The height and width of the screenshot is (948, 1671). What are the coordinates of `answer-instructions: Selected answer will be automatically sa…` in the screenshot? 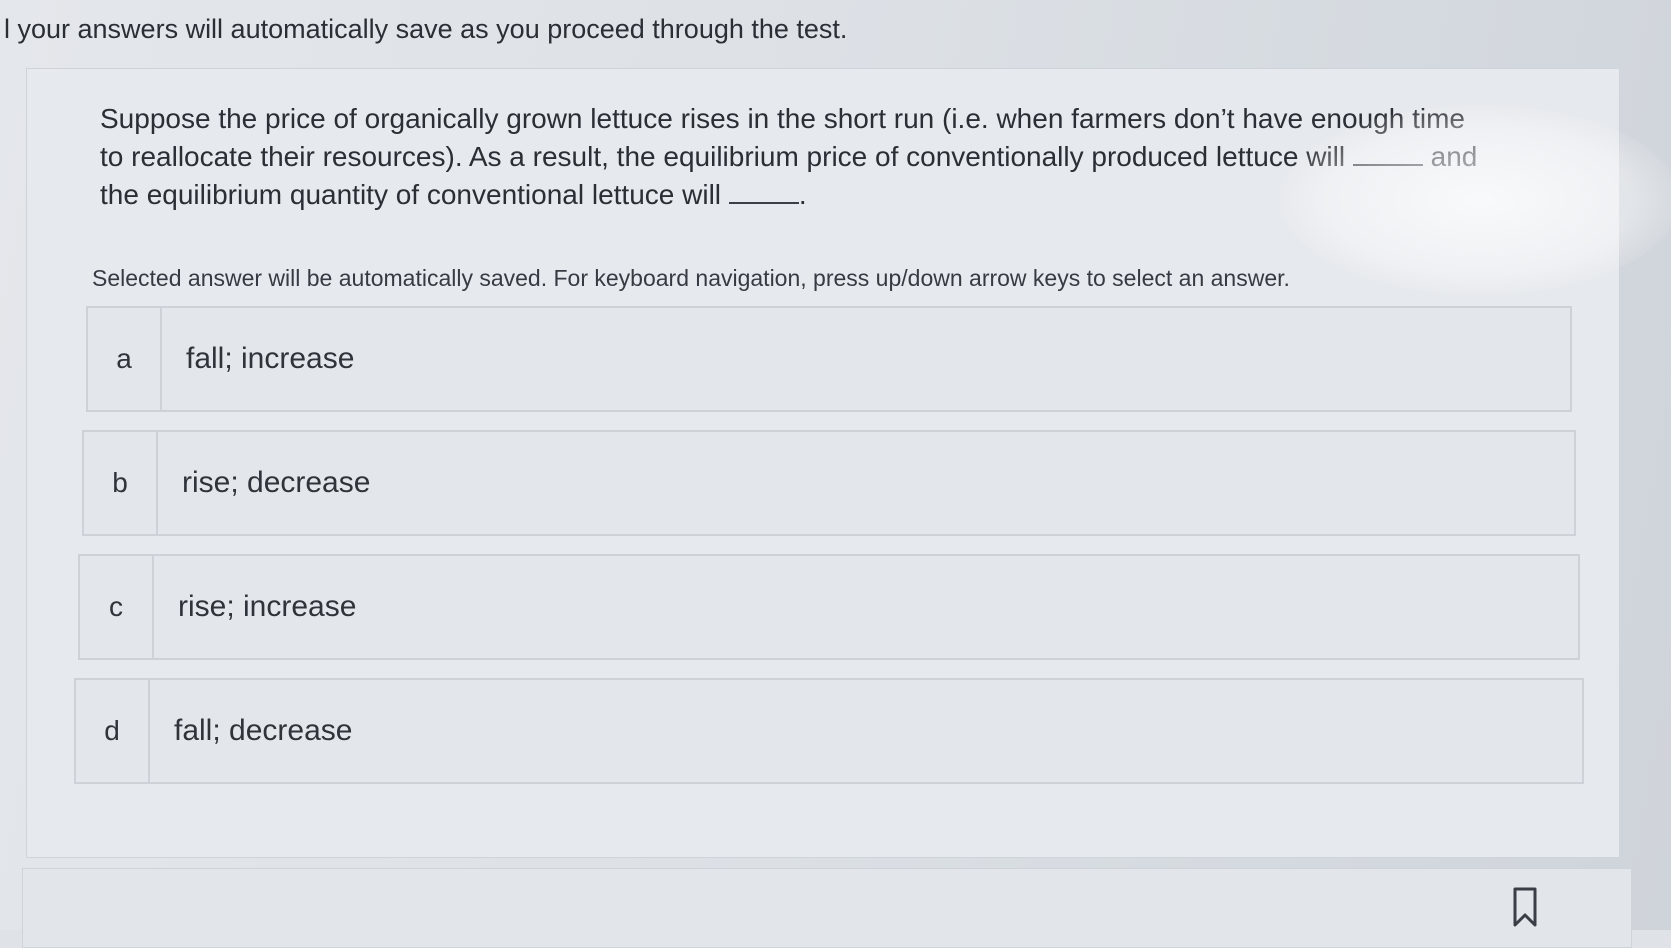 It's located at (691, 278).